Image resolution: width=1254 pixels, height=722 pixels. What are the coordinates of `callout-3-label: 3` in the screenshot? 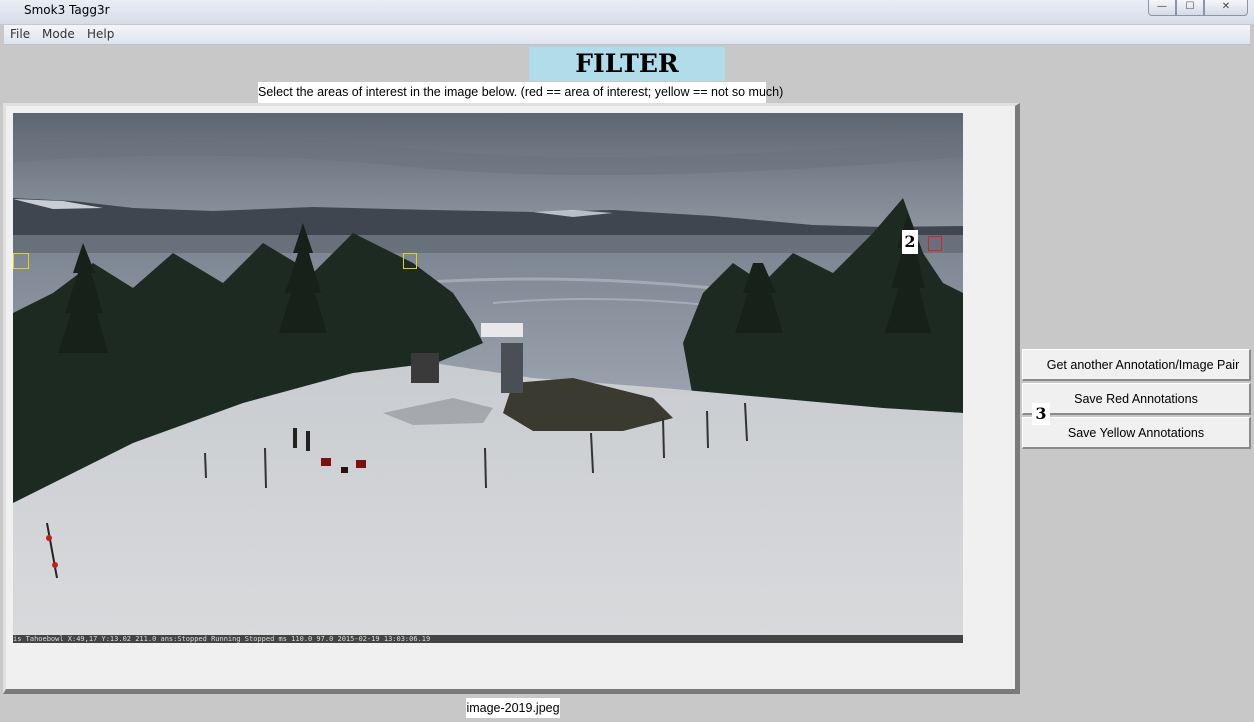 It's located at (1041, 414).